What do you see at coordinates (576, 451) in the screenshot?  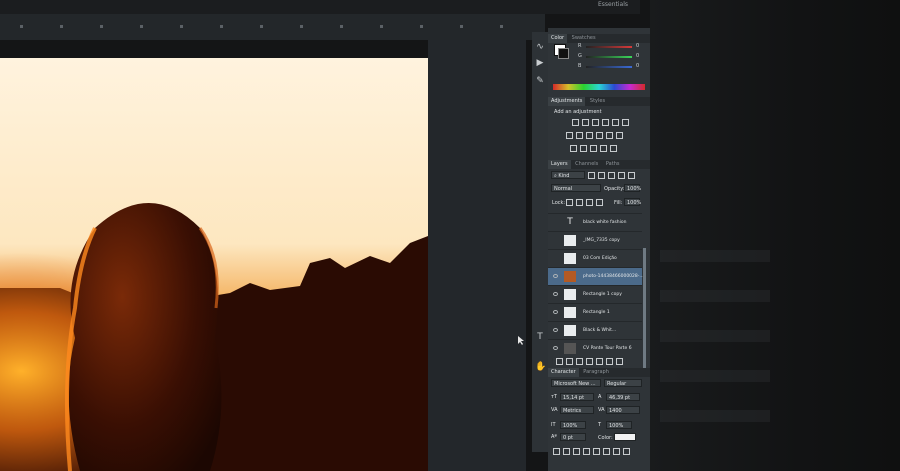 I see `all-caps-icon` at bounding box center [576, 451].